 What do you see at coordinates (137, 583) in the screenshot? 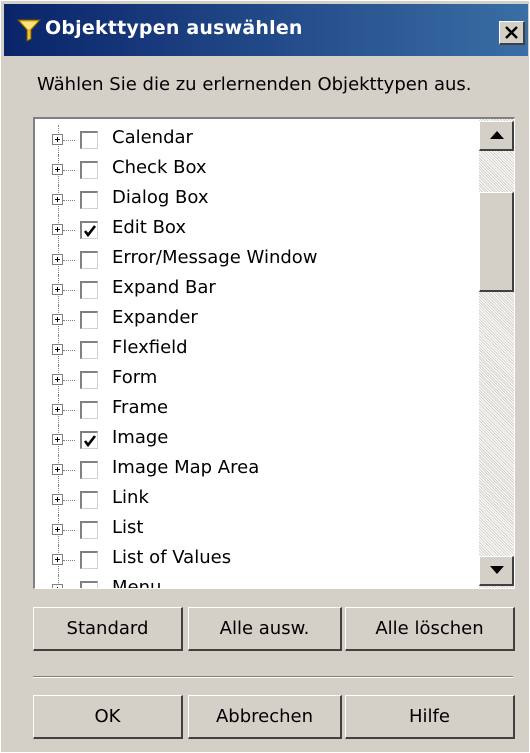
I see `tree-item-label: Menu` at bounding box center [137, 583].